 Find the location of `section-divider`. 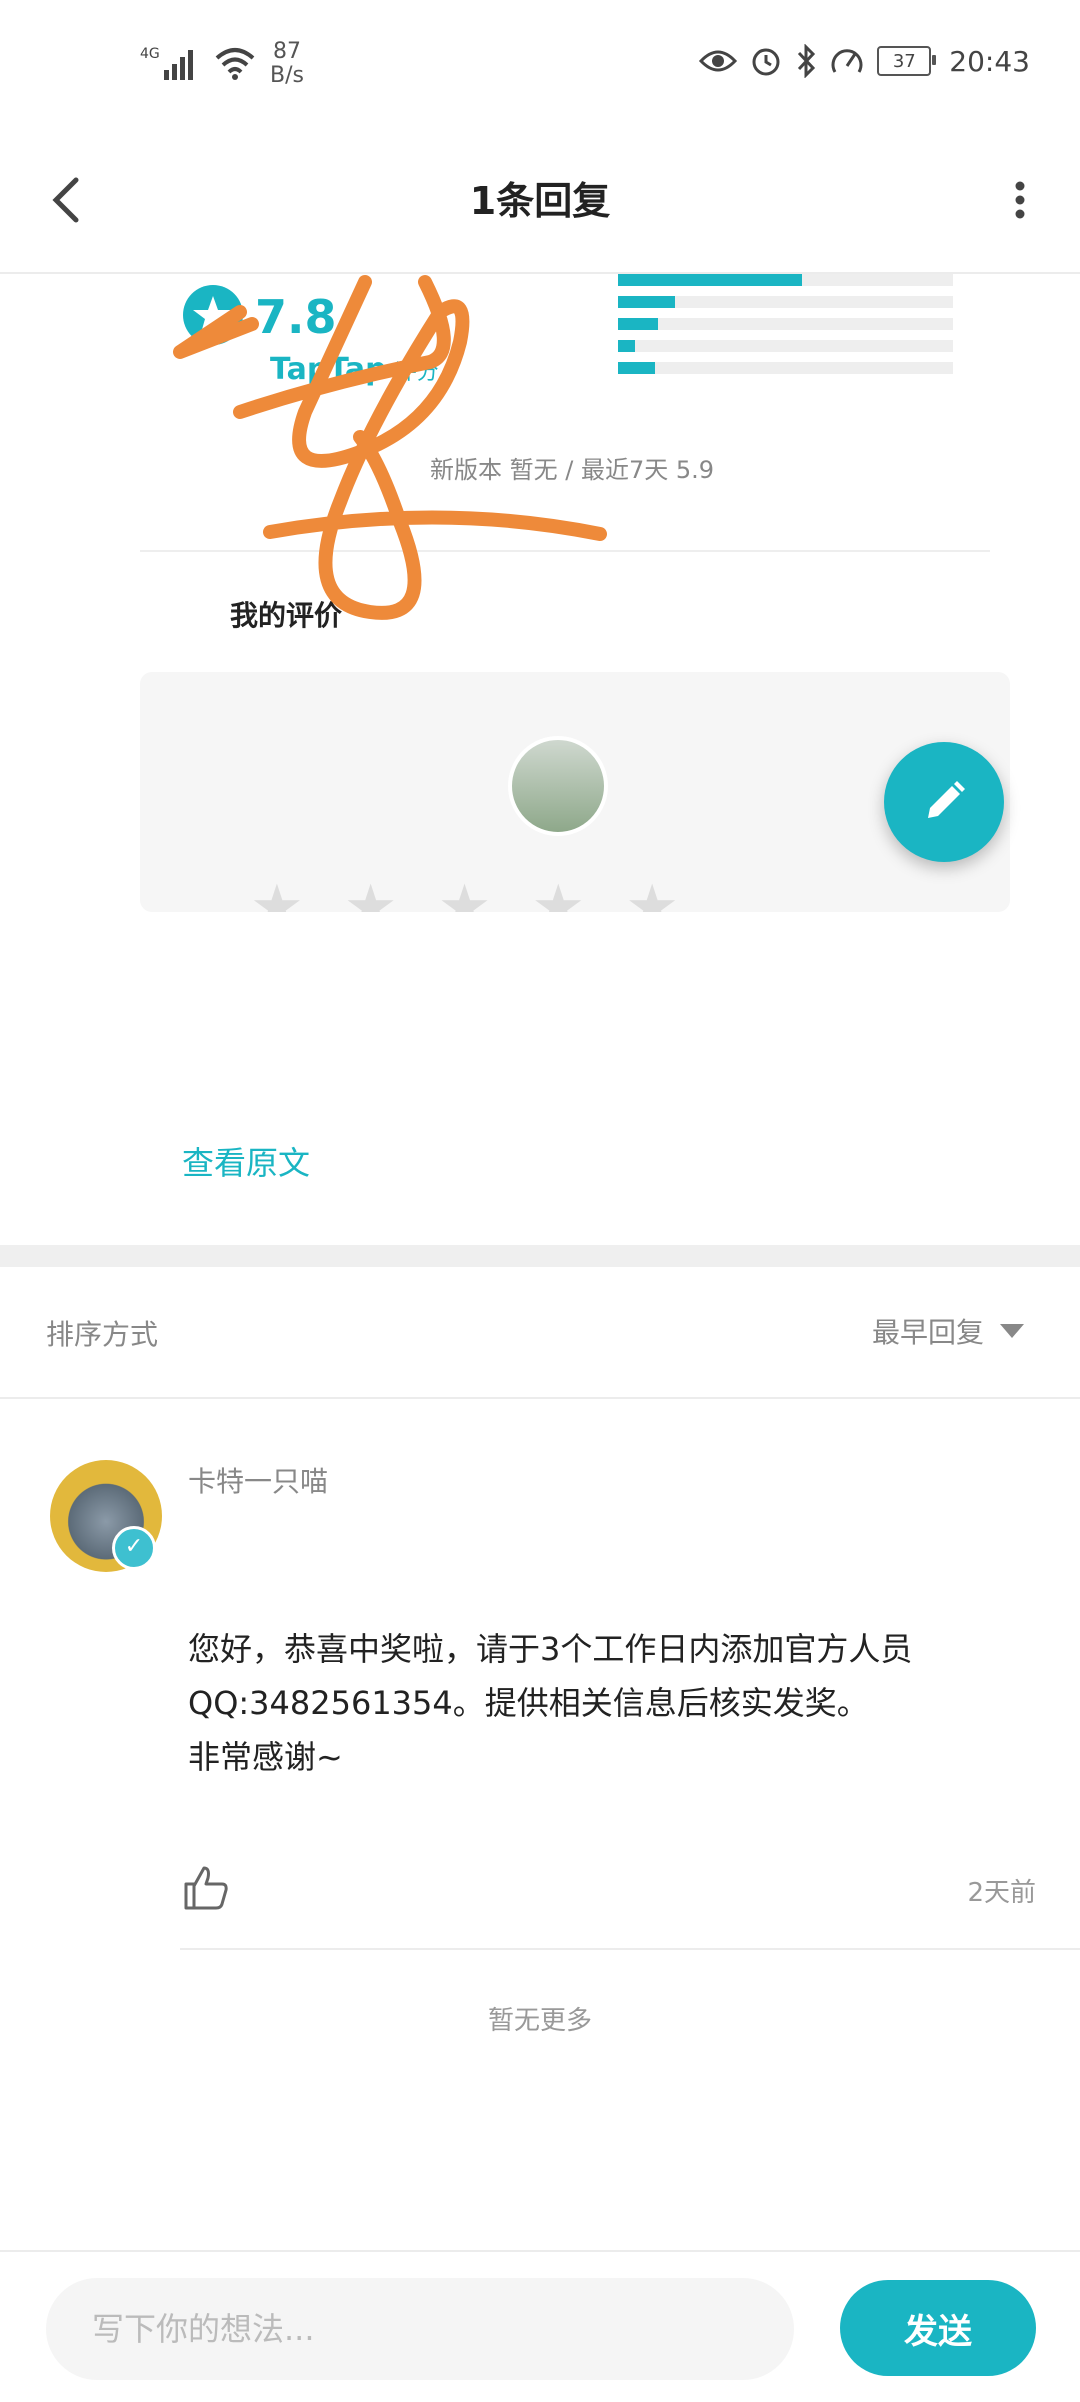

section-divider is located at coordinates (540, 1256).